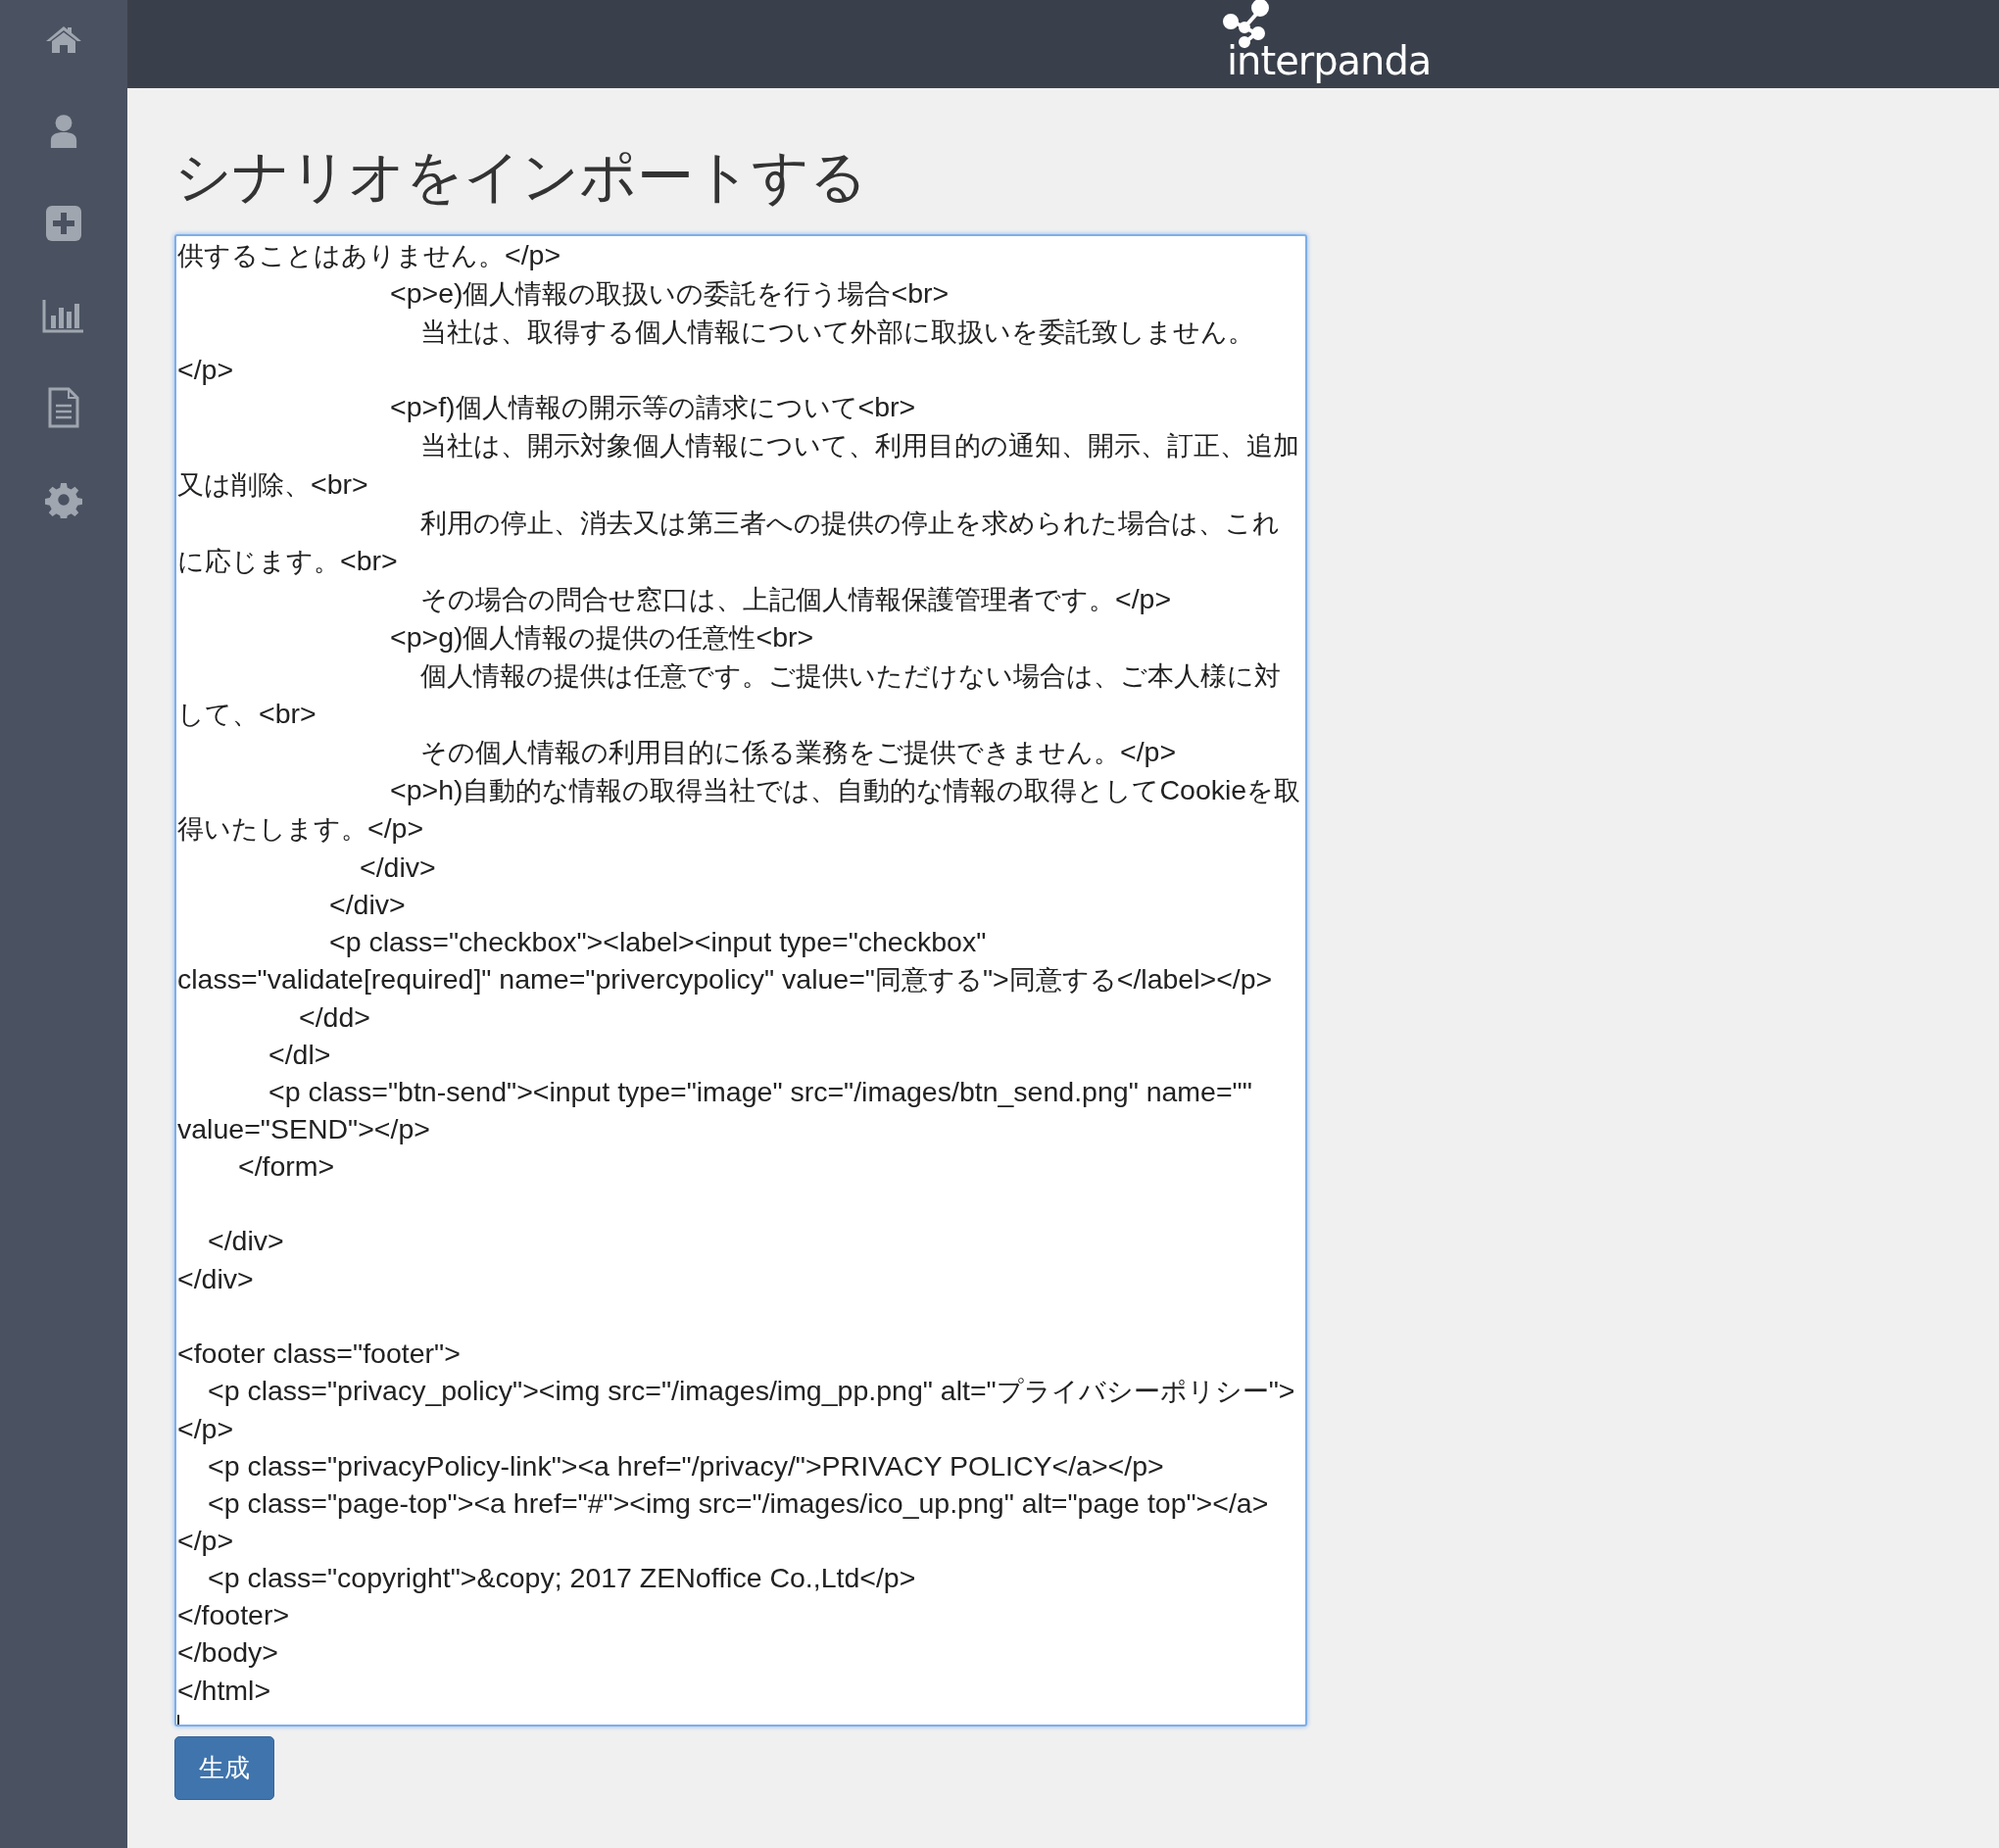  What do you see at coordinates (63, 131) in the screenshot?
I see `user-icon` at bounding box center [63, 131].